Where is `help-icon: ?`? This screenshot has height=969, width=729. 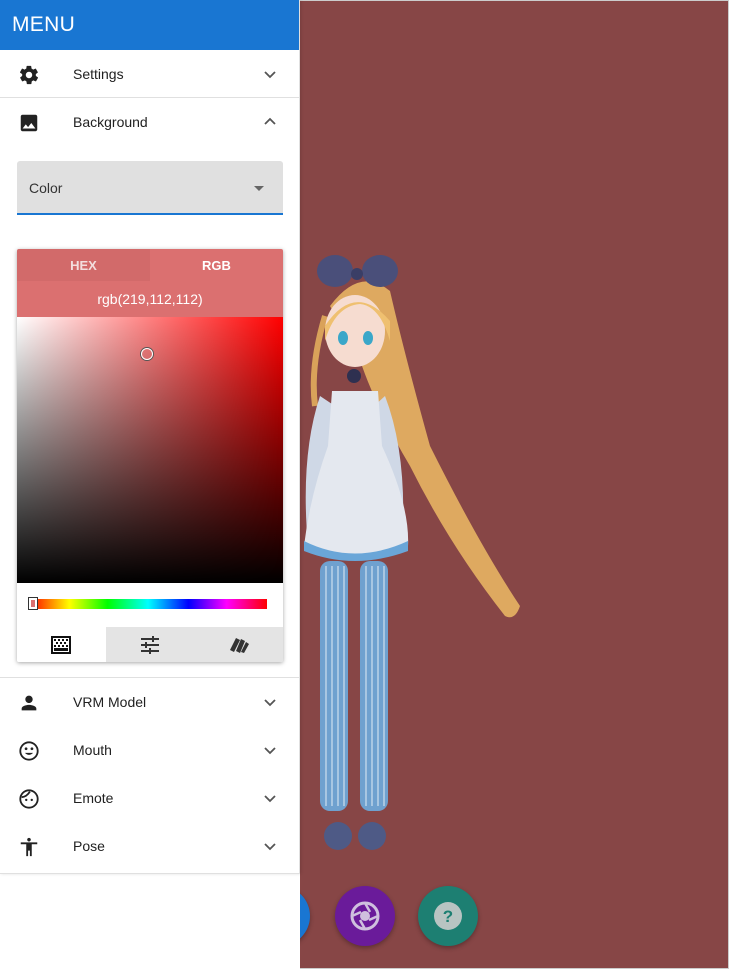
help-icon: ? is located at coordinates (448, 916).